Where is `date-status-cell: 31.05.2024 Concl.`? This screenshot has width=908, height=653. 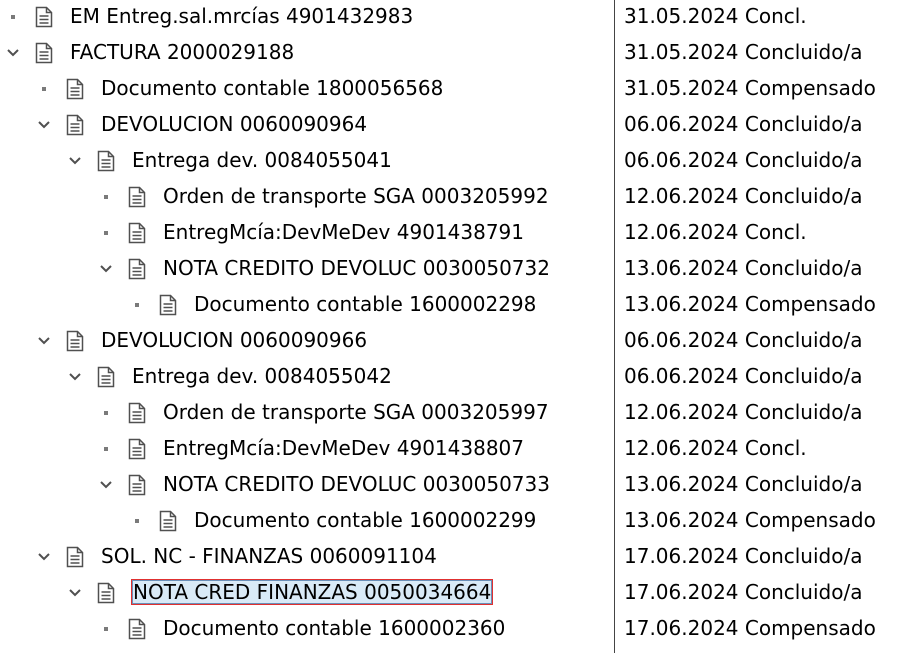 date-status-cell: 31.05.2024 Concl. is located at coordinates (715, 16).